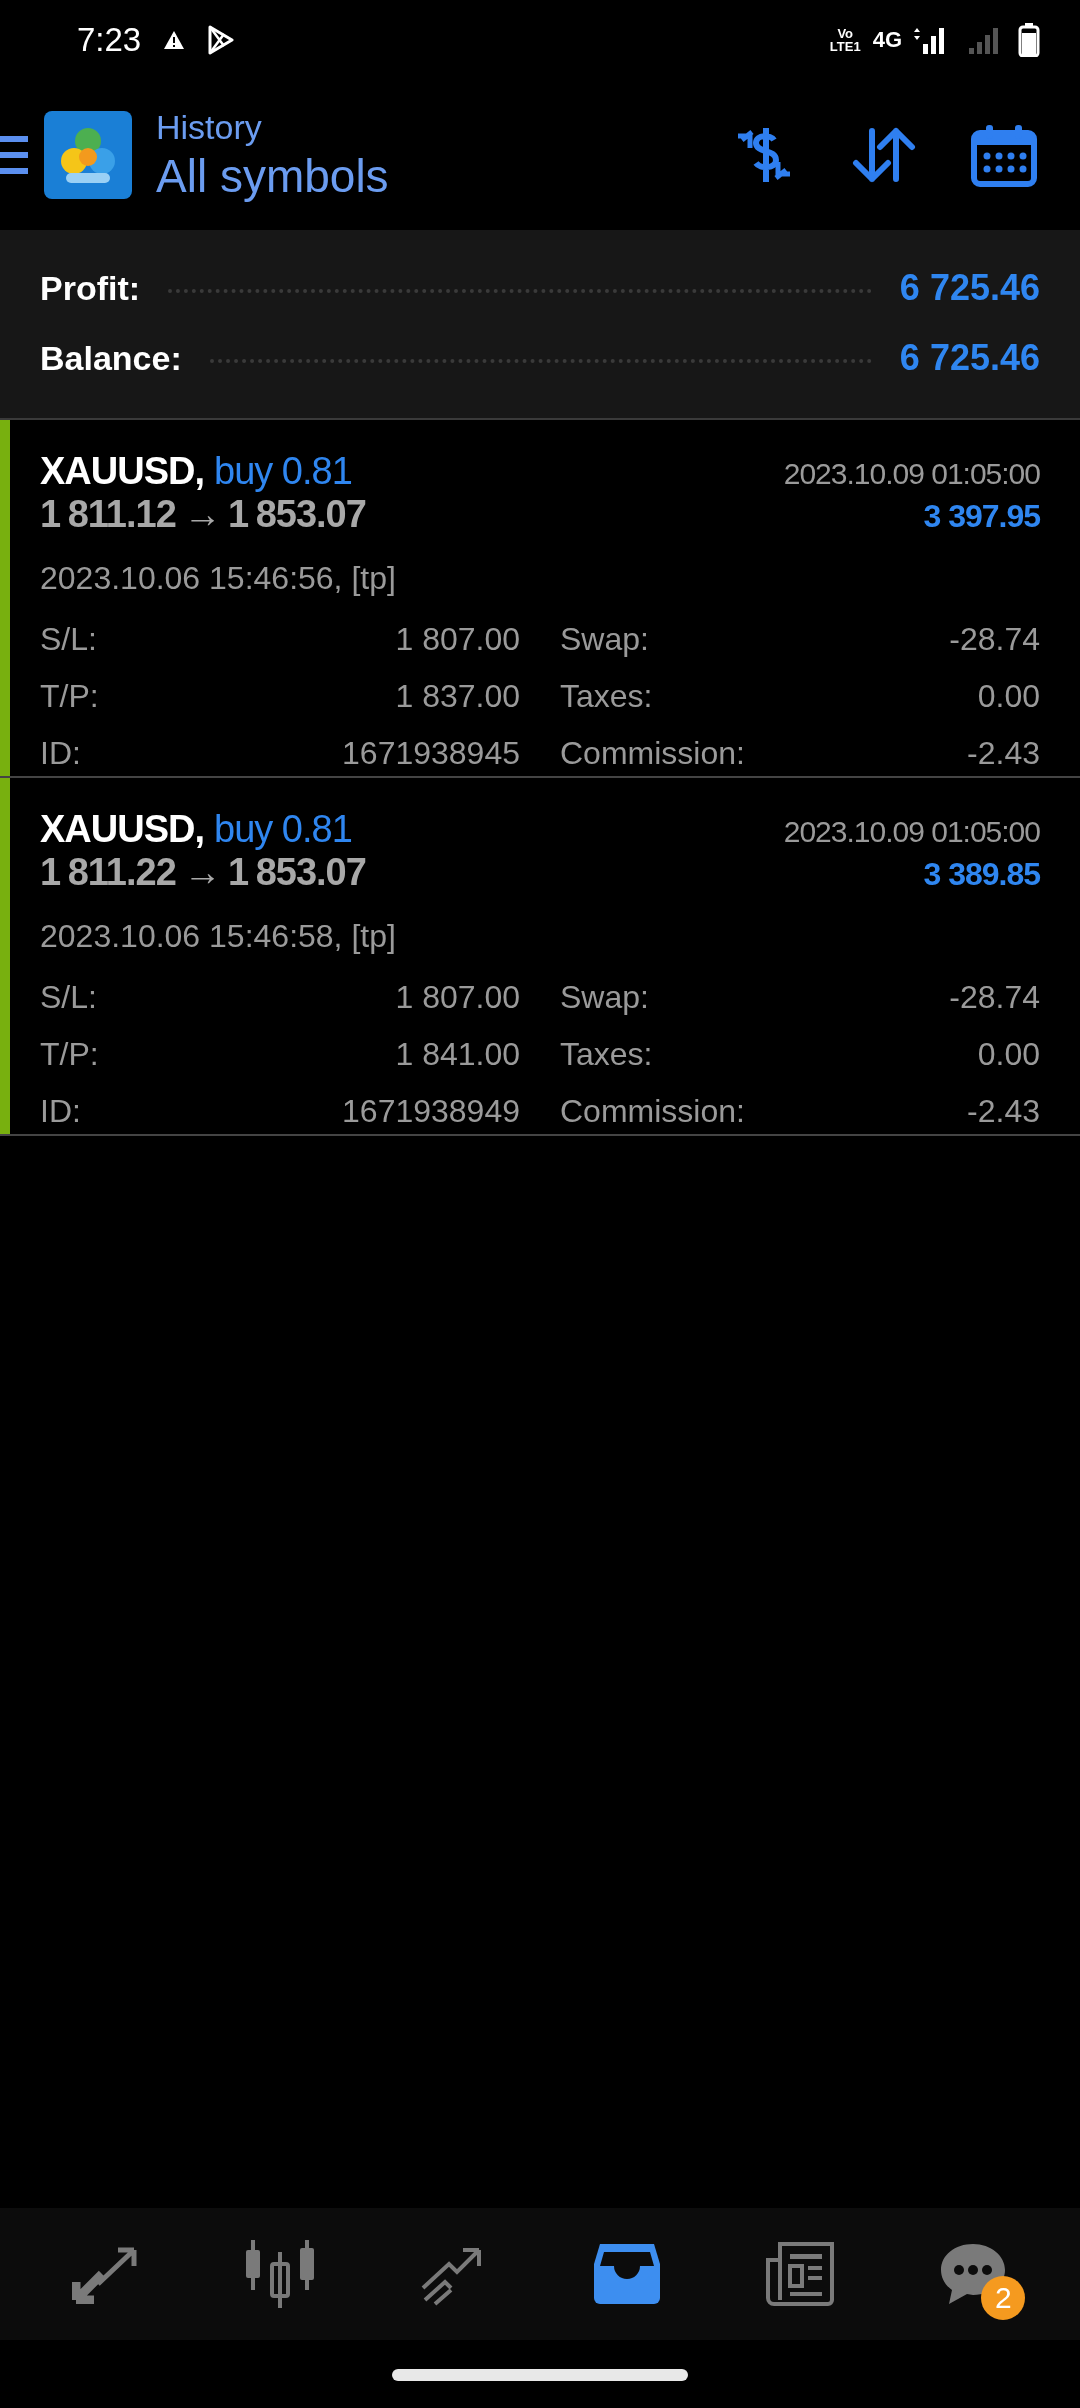 The image size is (1080, 2408). I want to click on volte-label: Vo LTE1, so click(845, 40).